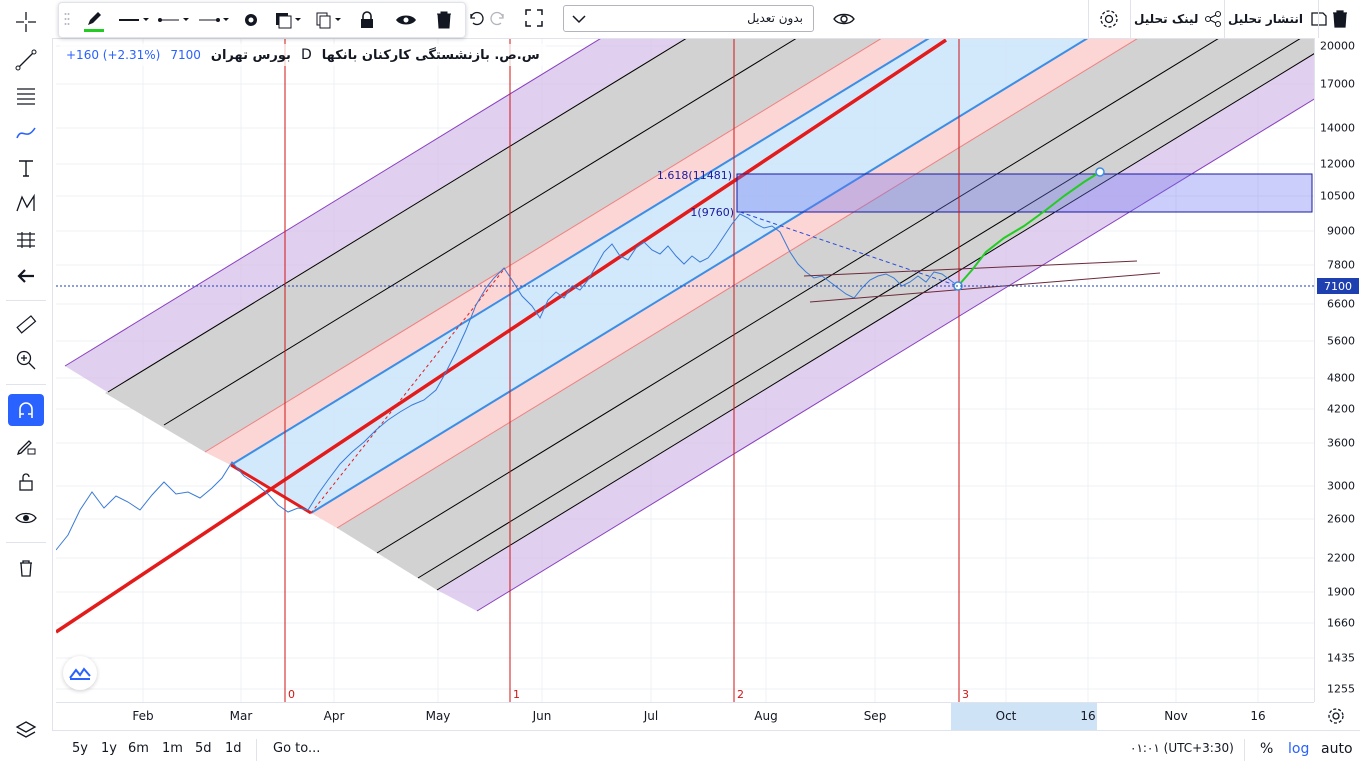  I want to click on lock-drawing-button, so click(367, 20).